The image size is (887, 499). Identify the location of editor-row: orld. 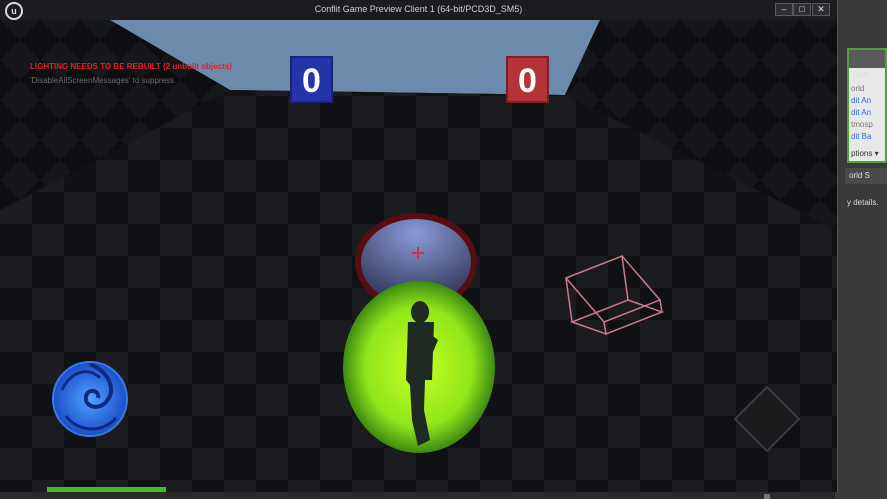
(858, 88).